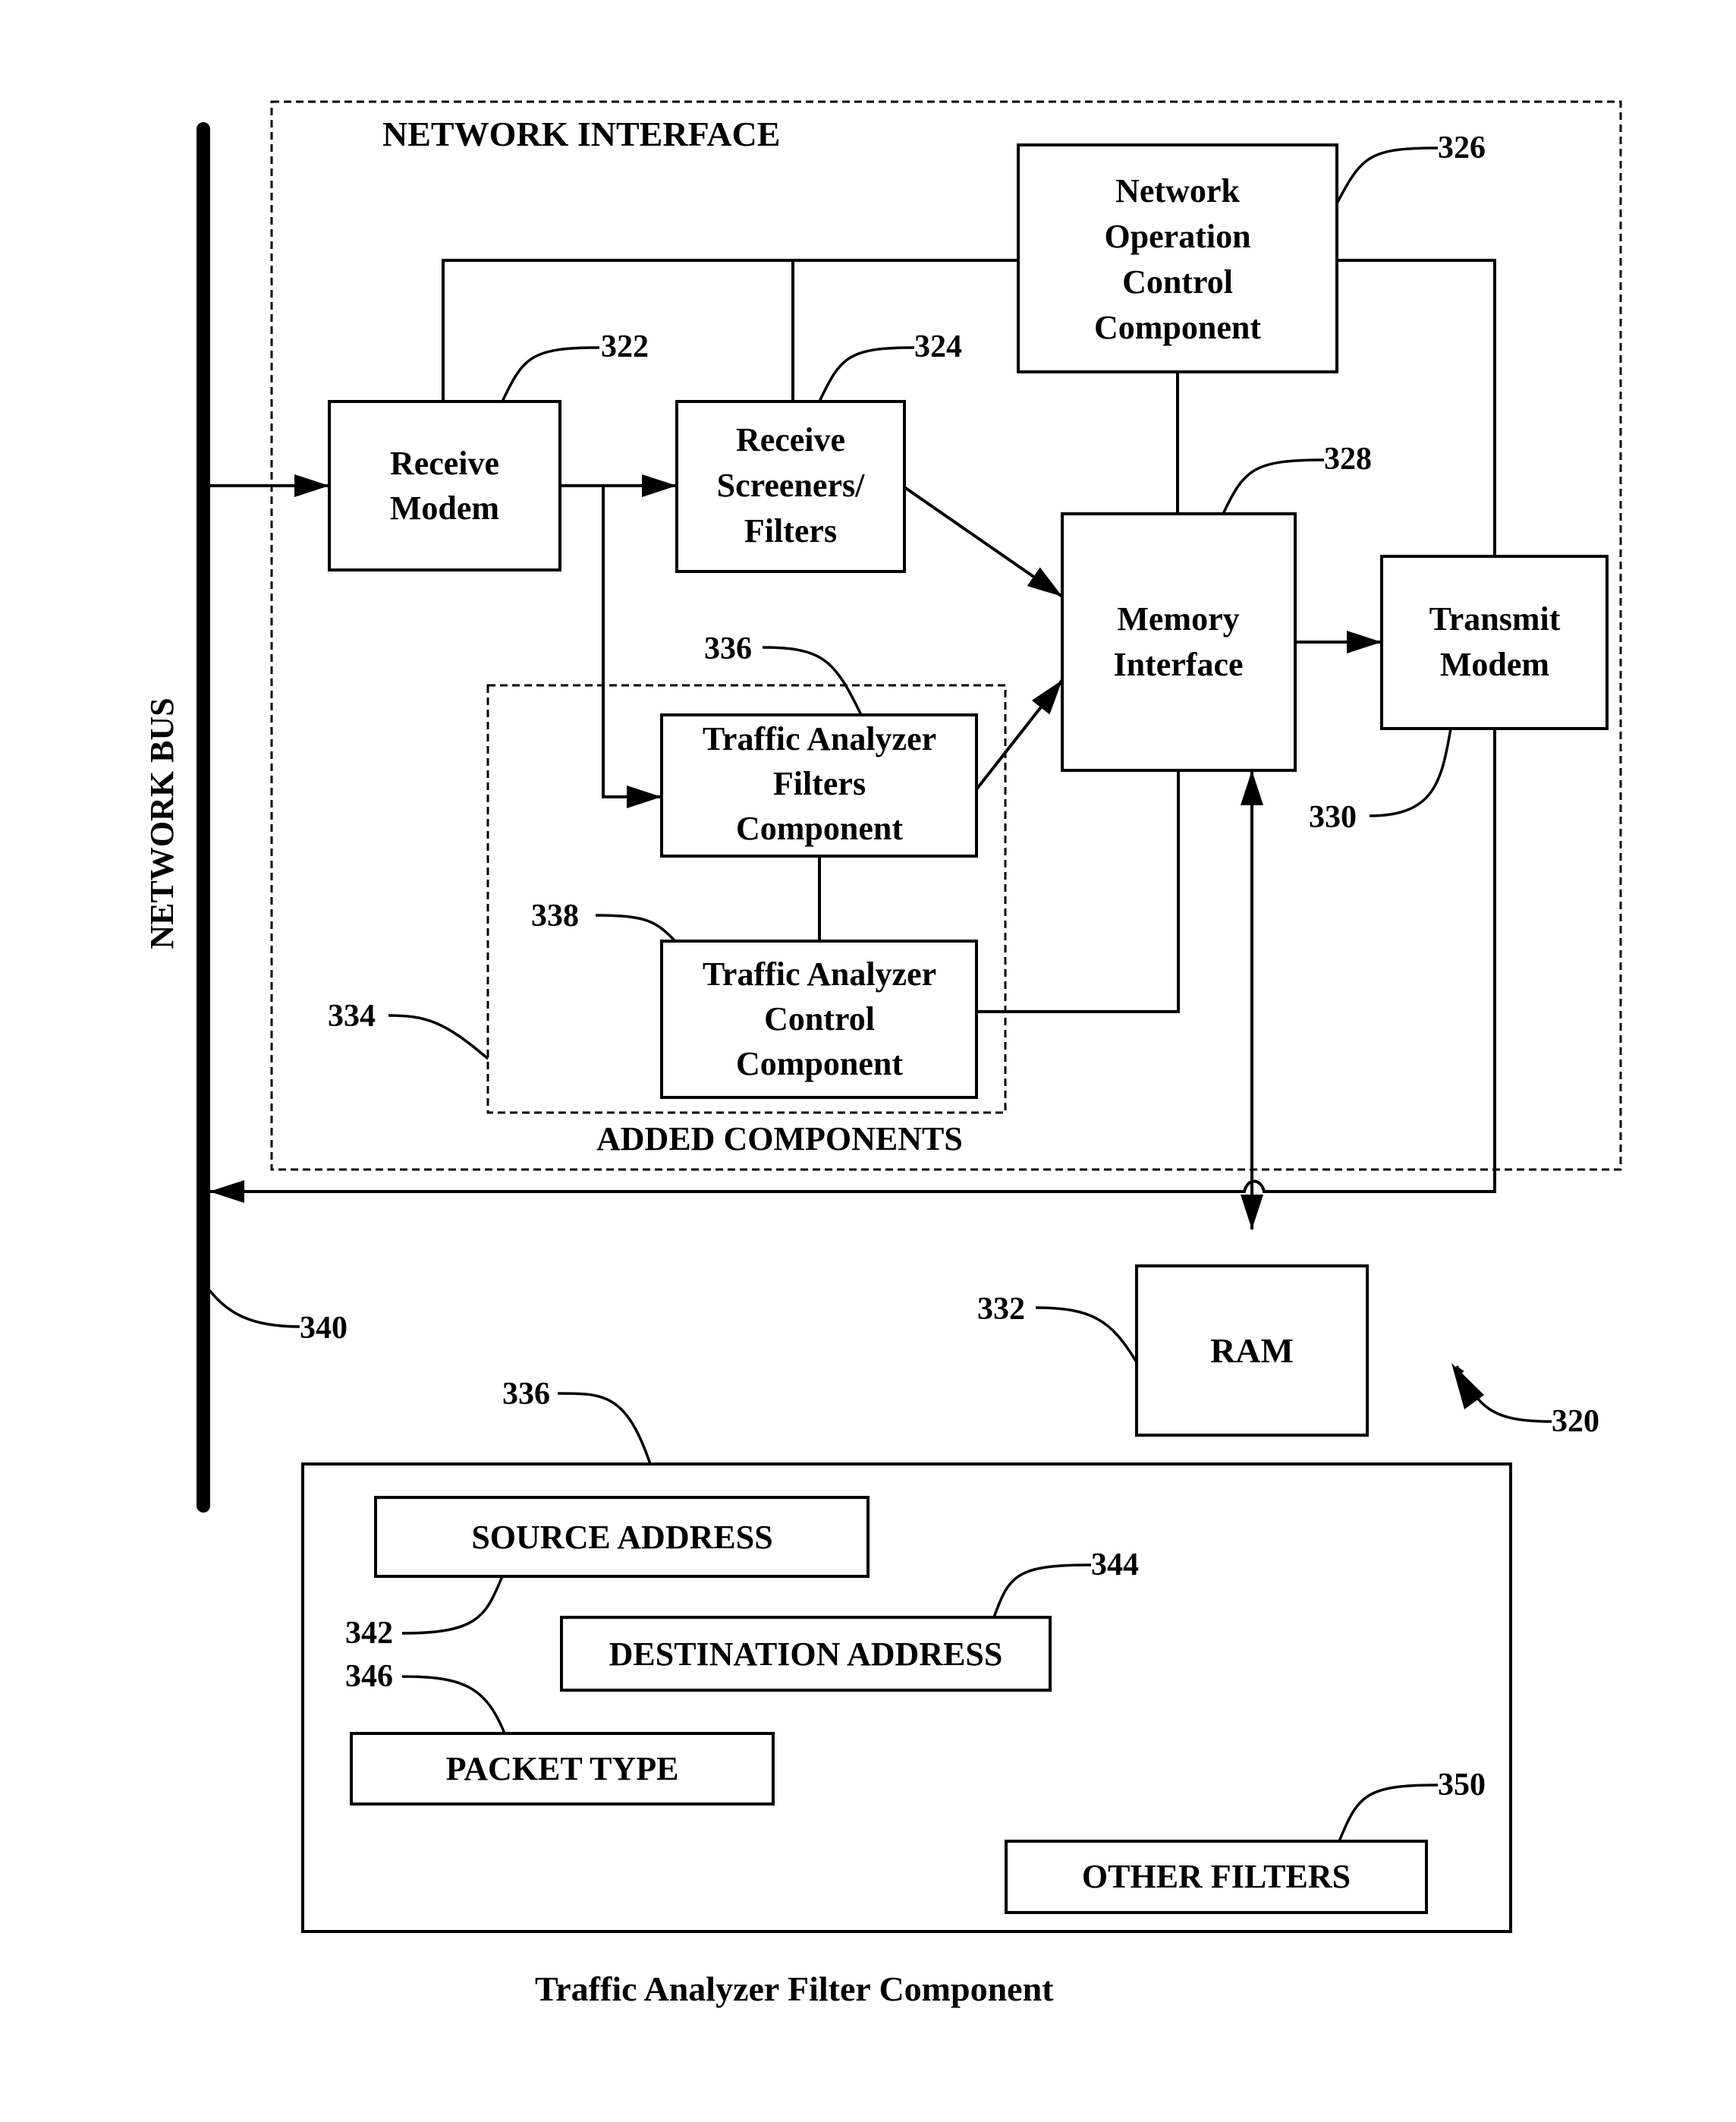  I want to click on svg-text: PACKET TYPE, so click(562, 1768).